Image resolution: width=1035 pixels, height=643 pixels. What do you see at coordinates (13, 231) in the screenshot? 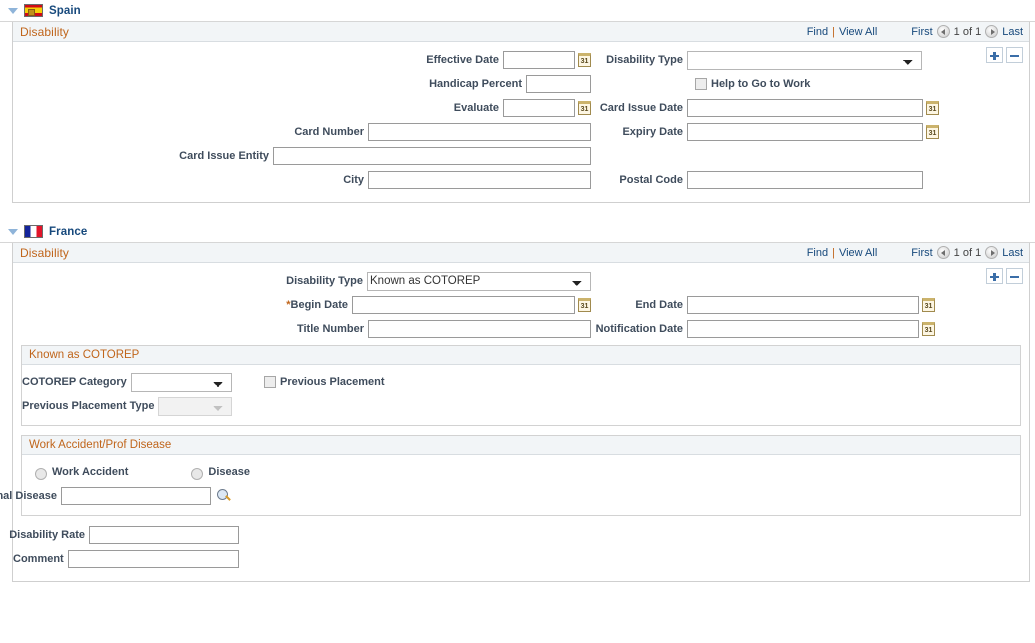
I see `collapse-triangle-icon-france` at bounding box center [13, 231].